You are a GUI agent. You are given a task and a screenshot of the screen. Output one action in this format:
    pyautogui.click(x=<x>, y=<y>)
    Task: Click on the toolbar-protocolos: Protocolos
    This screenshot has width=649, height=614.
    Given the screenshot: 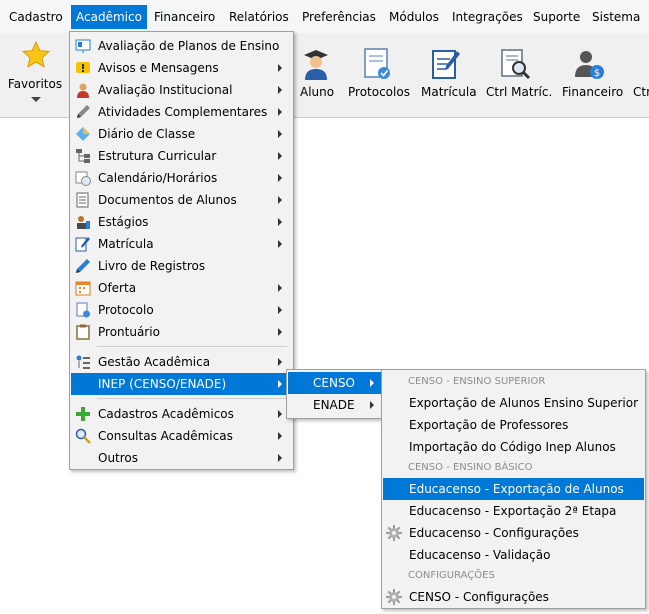 What is the action you would take?
    pyautogui.click(x=378, y=75)
    